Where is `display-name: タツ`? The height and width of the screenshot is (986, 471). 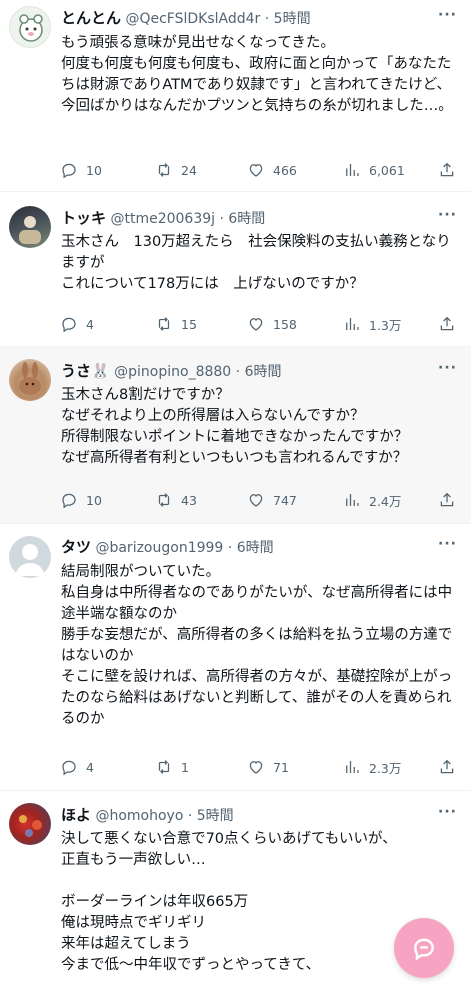
display-name: タツ is located at coordinates (76, 547).